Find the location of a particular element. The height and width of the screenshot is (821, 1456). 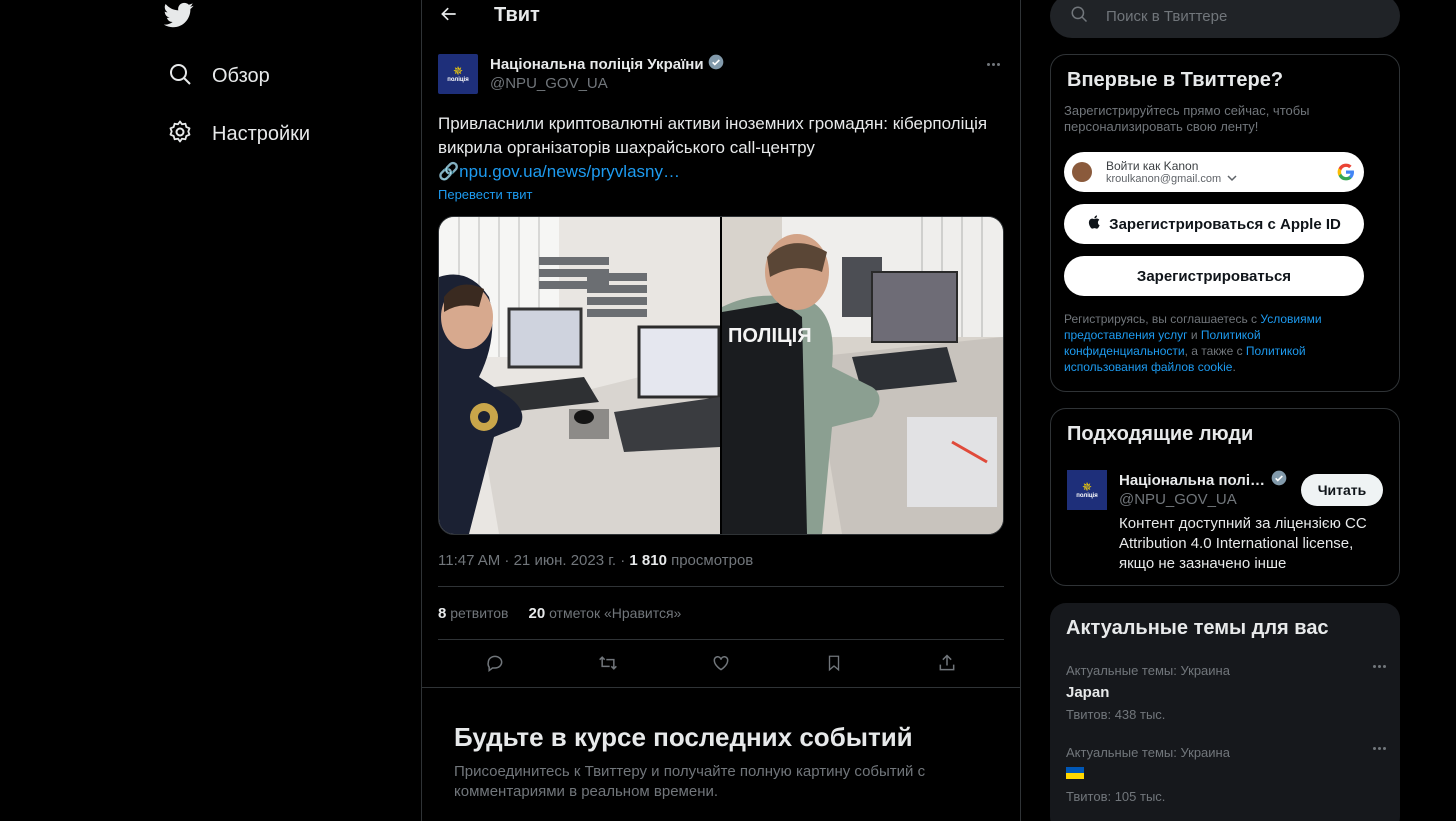

share-icon is located at coordinates (947, 665).